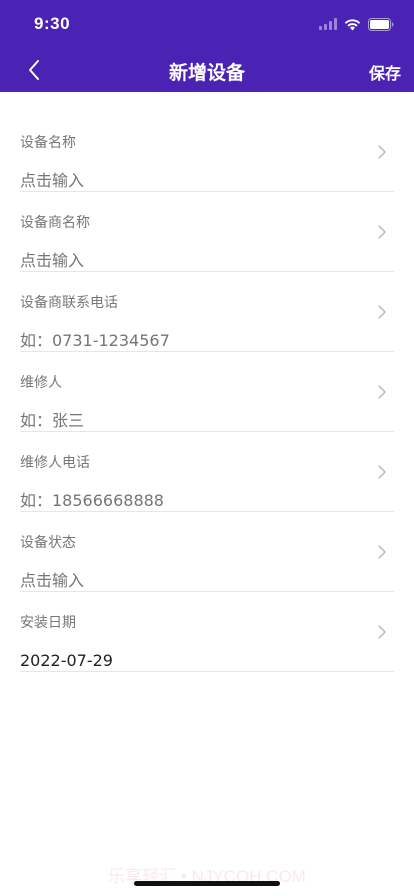 This screenshot has width=414, height=896. I want to click on field-label: 安装日期, so click(48, 623).